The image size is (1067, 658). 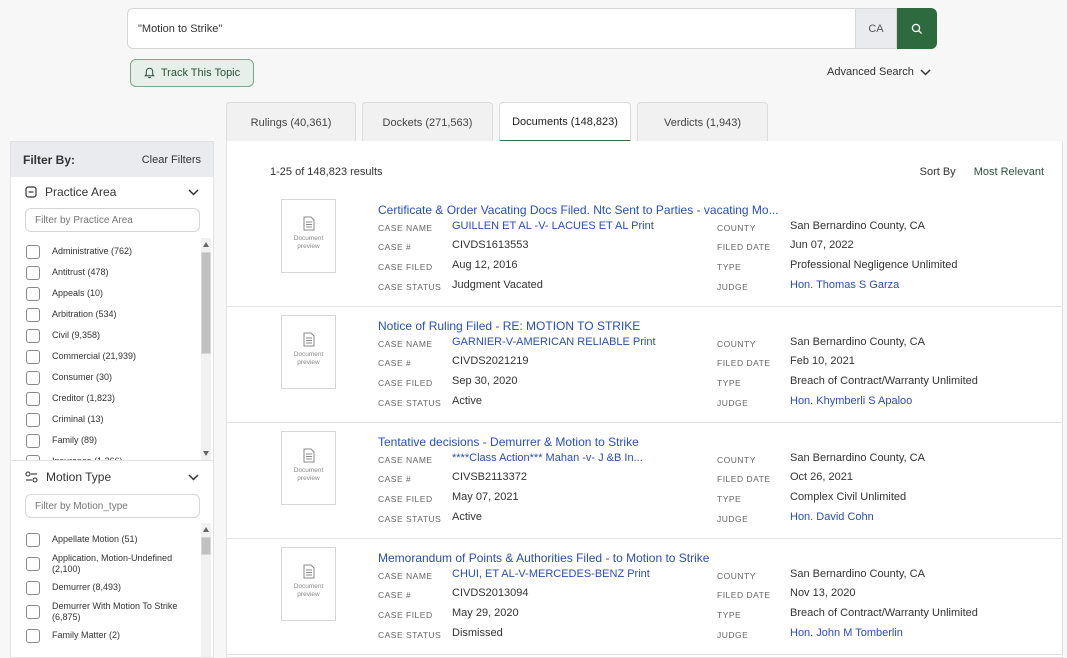 What do you see at coordinates (112, 335) in the screenshot?
I see `filter-option: Civil (9,358)` at bounding box center [112, 335].